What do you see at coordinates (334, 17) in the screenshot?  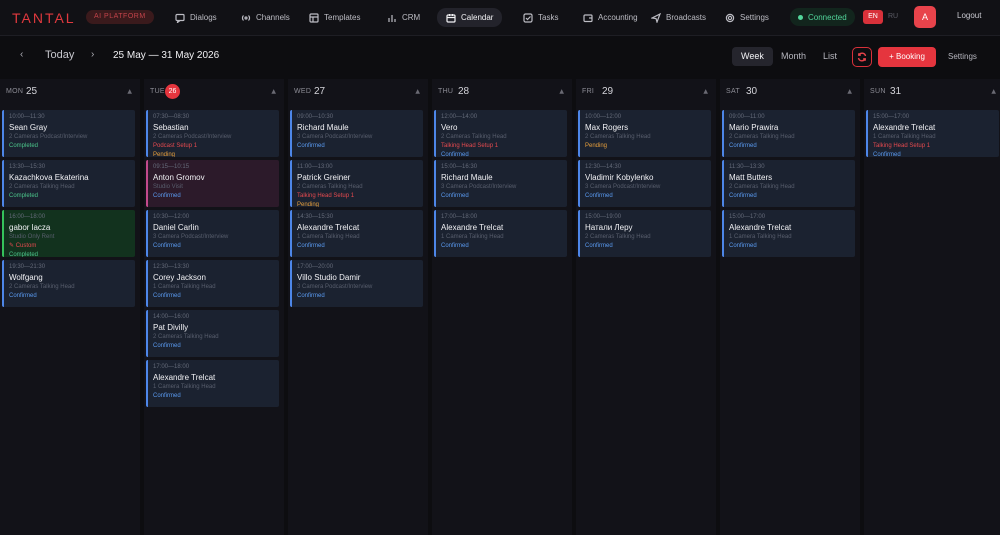 I see `nav-templates: Templates` at bounding box center [334, 17].